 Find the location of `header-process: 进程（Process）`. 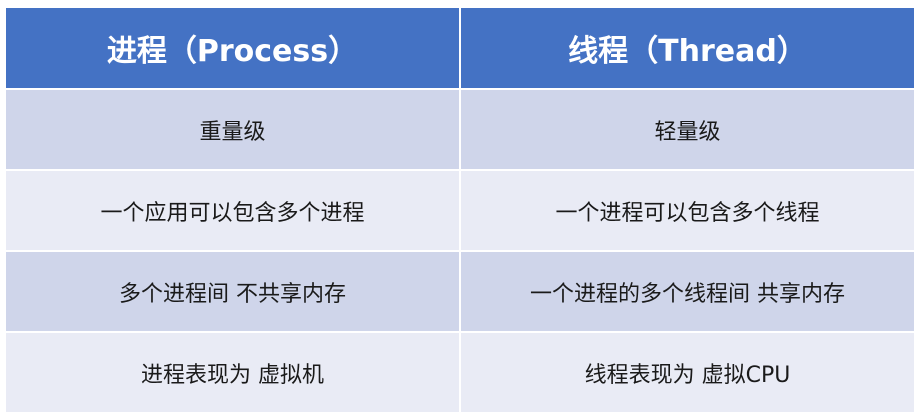

header-process: 进程（Process） is located at coordinates (232, 48).